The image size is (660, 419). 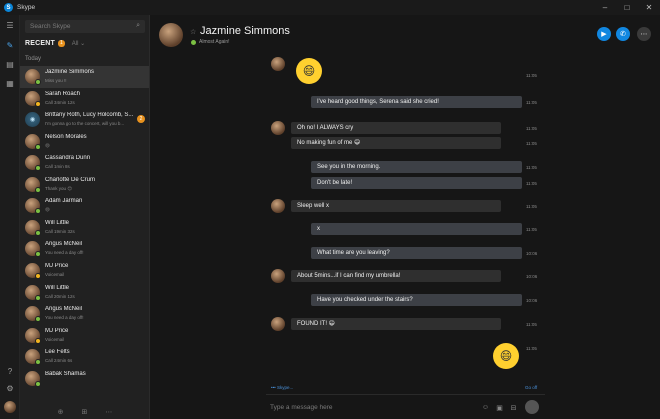 What do you see at coordinates (416, 167) in the screenshot?
I see `outgoing-message-bubble: See you in the morning.` at bounding box center [416, 167].